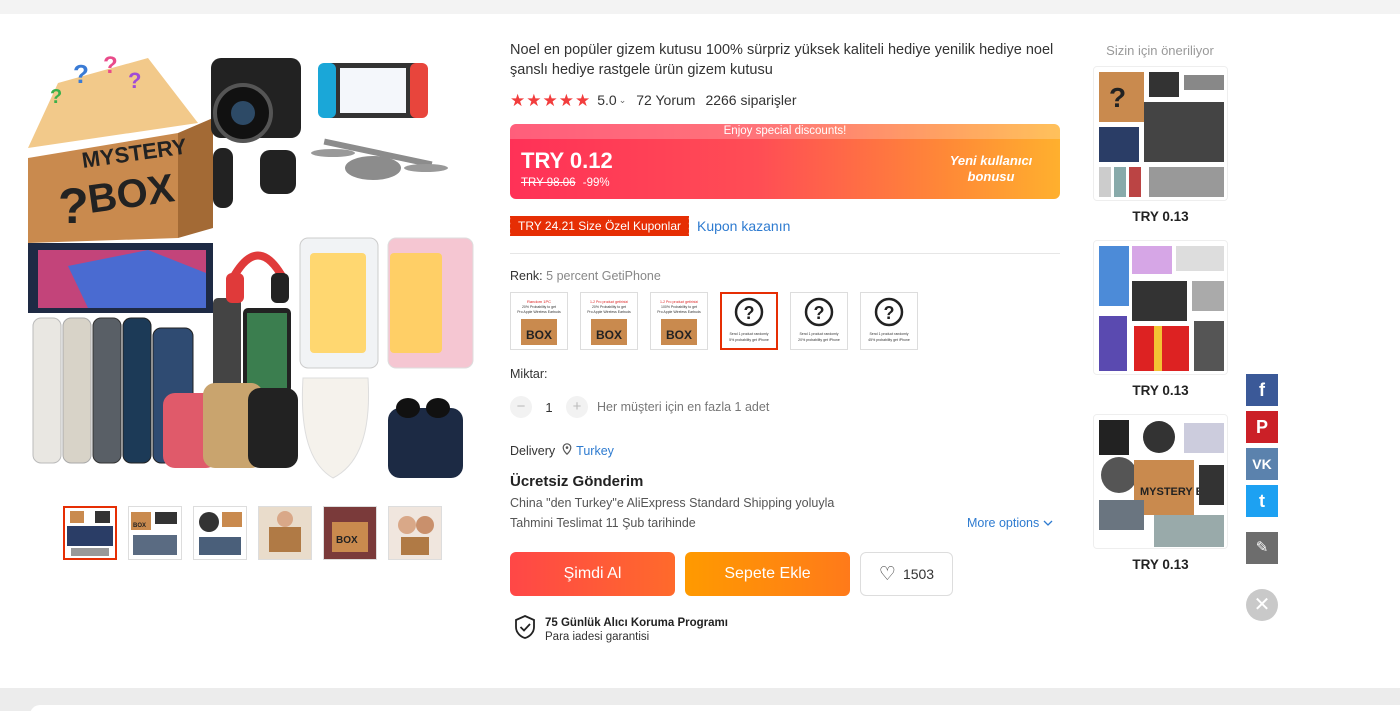 This screenshot has height=711, width=1400. What do you see at coordinates (679, 302) in the screenshot?
I see `svg-text: 1-2 Pro product getirinizi` at bounding box center [679, 302].